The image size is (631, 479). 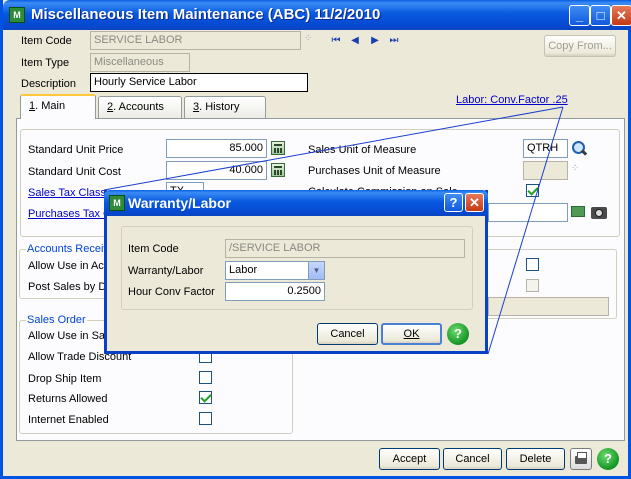 What do you see at coordinates (345, 248) in the screenshot?
I see `dialog-item-code-field: /SERVICE LABOR` at bounding box center [345, 248].